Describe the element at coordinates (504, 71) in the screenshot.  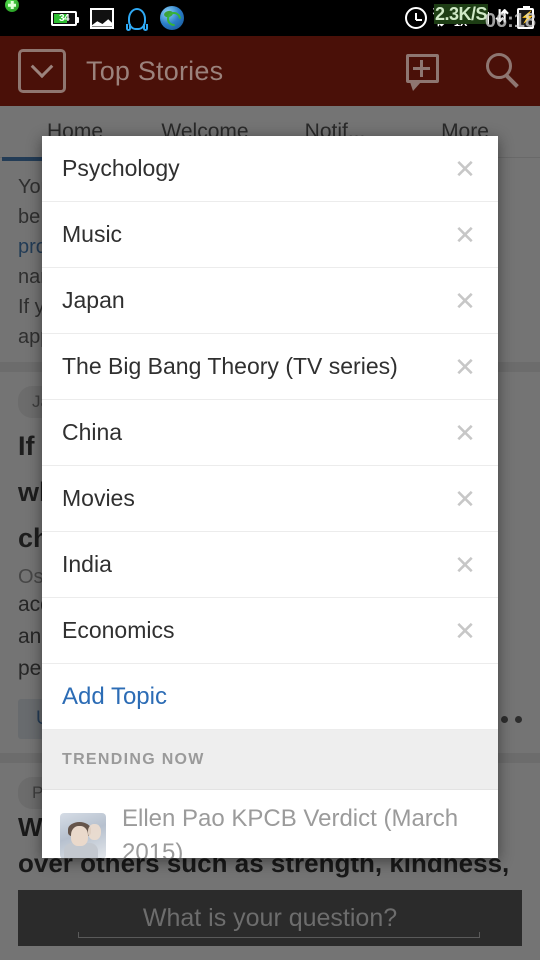
I see `search-icon` at that location.